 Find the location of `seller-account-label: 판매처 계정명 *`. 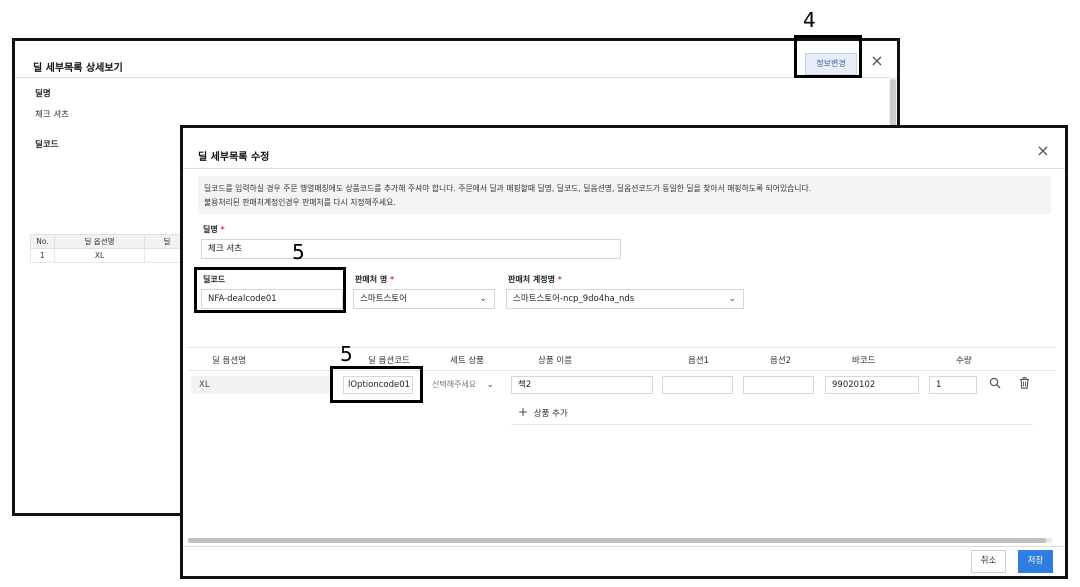

seller-account-label: 판매처 계정명 * is located at coordinates (535, 279).